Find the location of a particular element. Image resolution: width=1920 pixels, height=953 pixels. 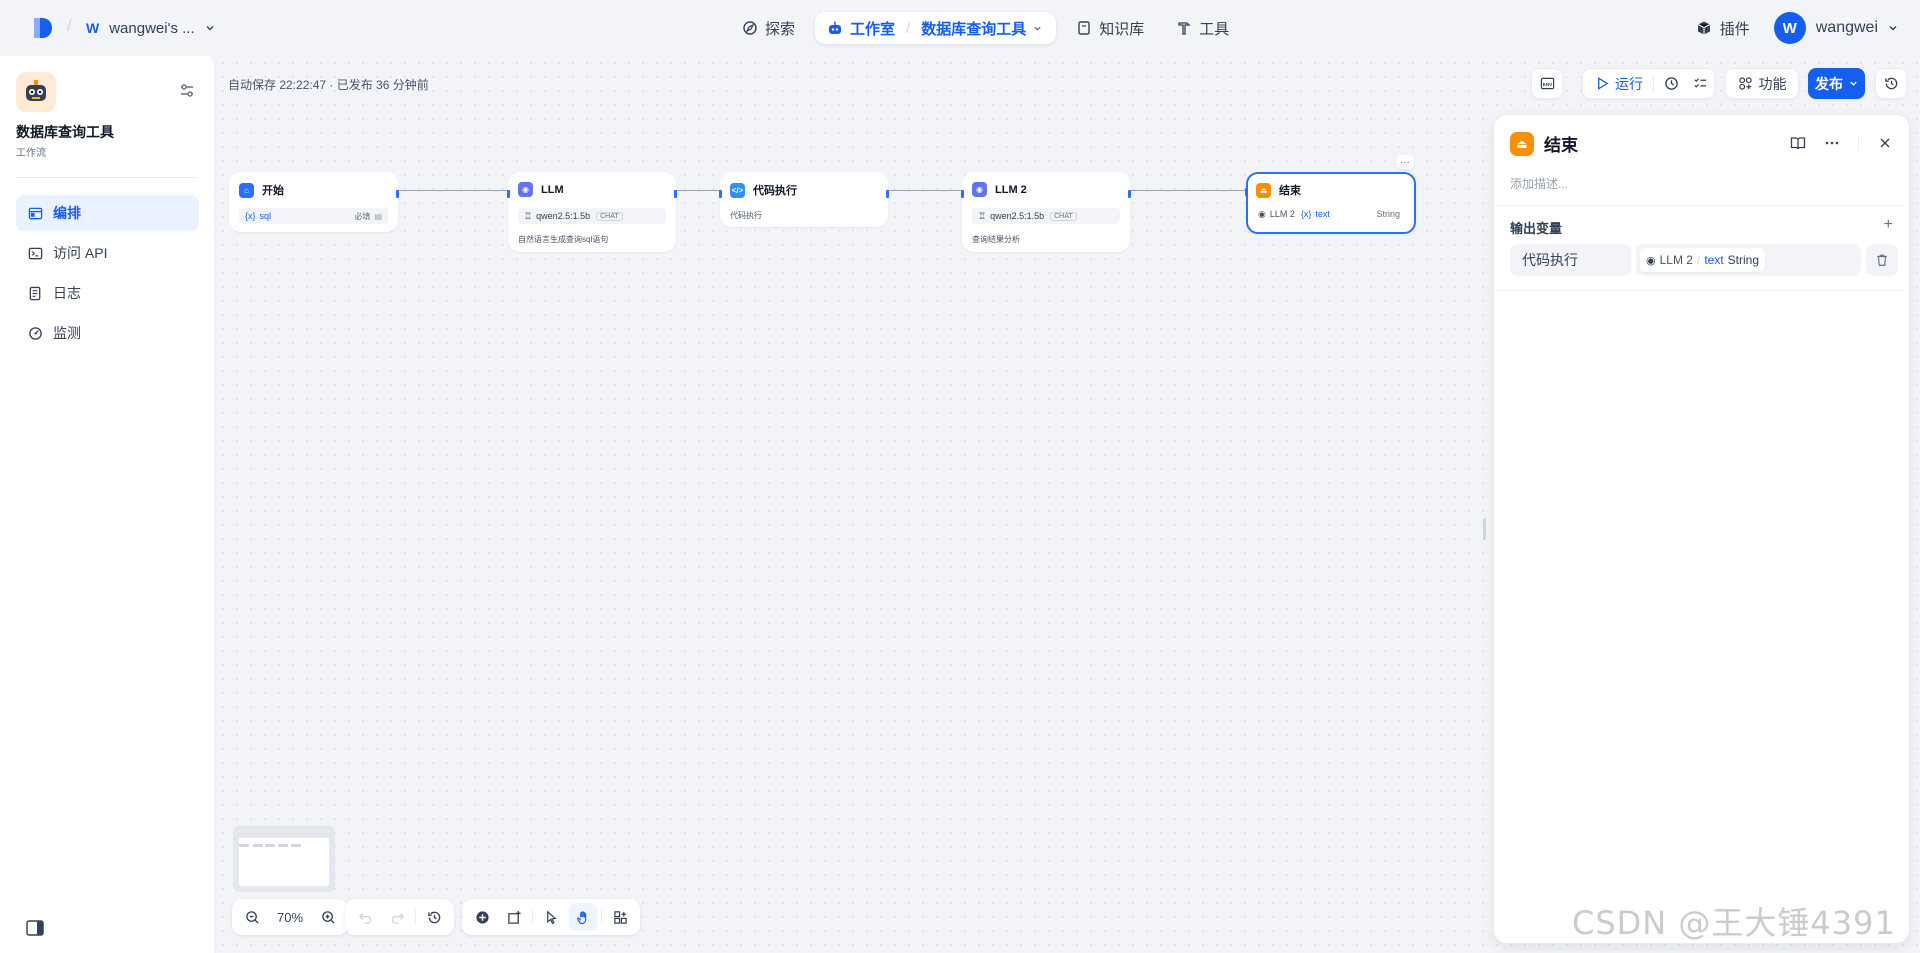

node-end: ⏏ 结束 ◉ LLM 2 {x} text String is located at coordinates (1330, 203).